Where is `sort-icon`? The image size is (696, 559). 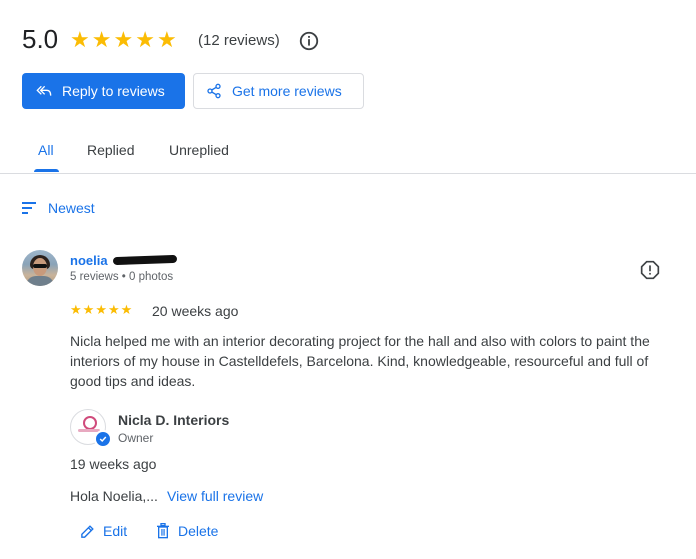
sort-icon is located at coordinates (29, 208).